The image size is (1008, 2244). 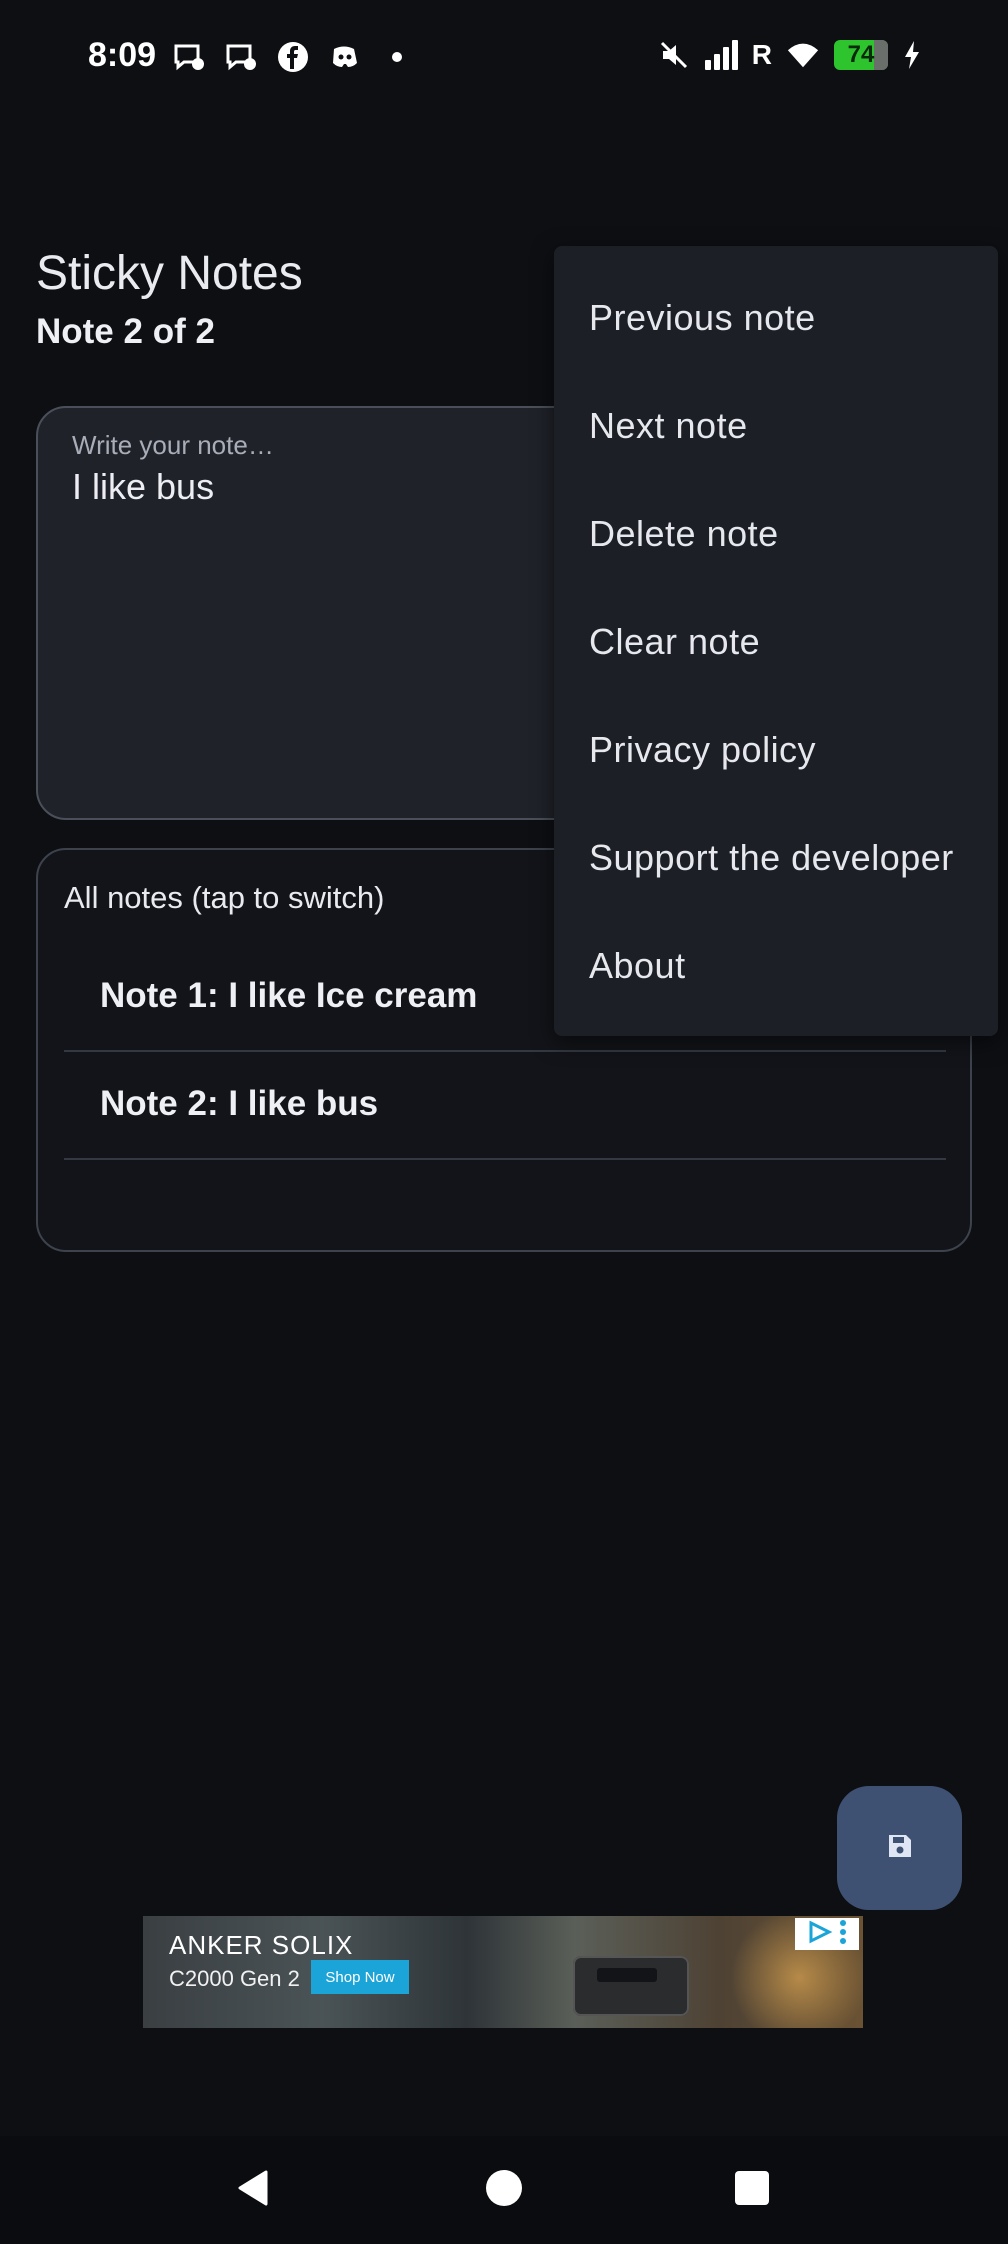 I want to click on list-item-label: Note 2: I like bus, so click(x=239, y=1103).